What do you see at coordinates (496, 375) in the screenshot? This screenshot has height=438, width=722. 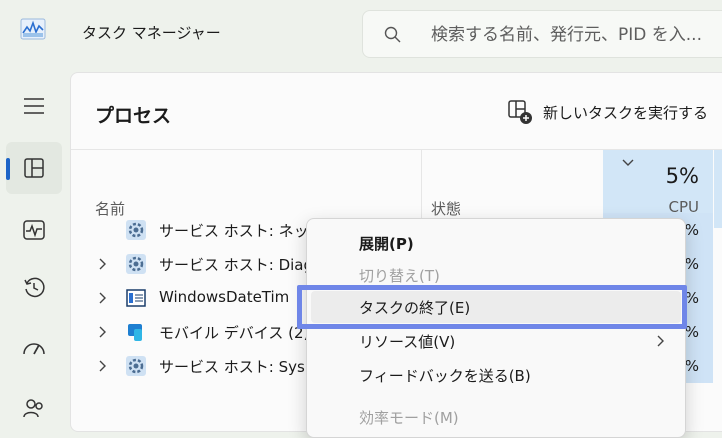 I see `menu-item-send-feedback: フィードバックを送る(B)` at bounding box center [496, 375].